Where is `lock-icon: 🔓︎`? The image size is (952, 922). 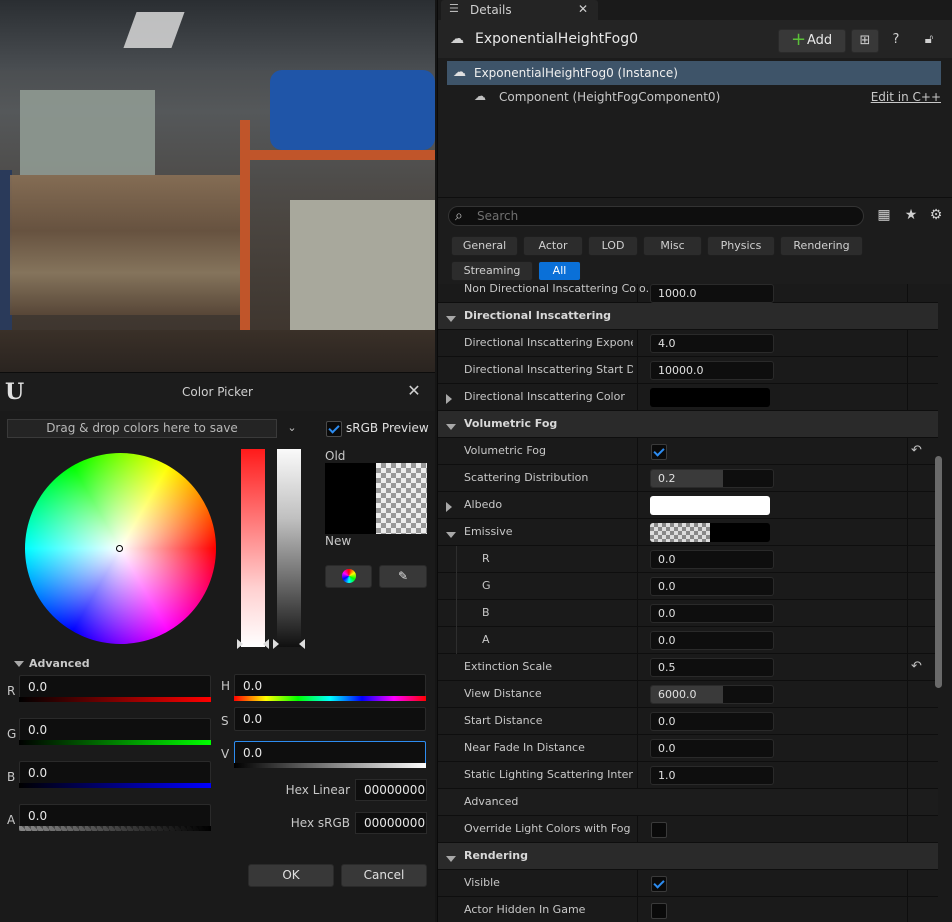
lock-icon: 🔓︎ is located at coordinates (929, 41).